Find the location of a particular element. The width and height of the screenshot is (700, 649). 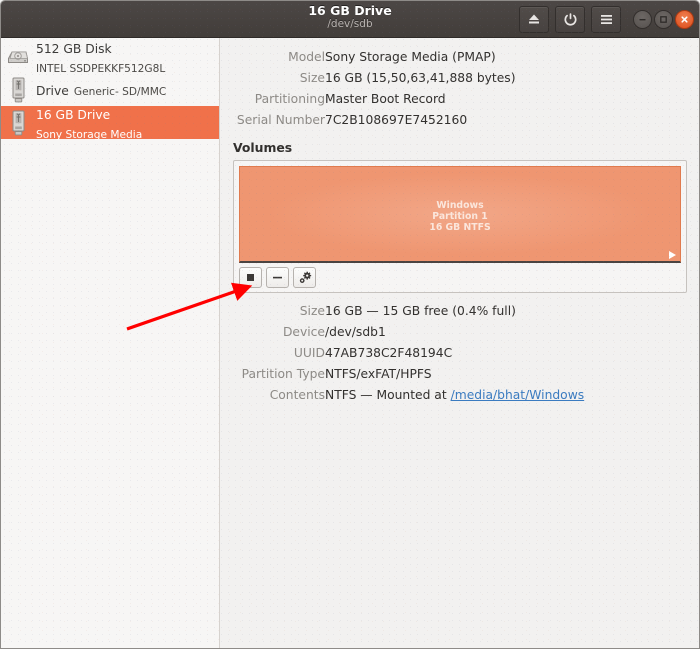

sidebar-item-text: 512 GB Disk INTEL SSDPEKKF512G8L is located at coordinates (125, 57).